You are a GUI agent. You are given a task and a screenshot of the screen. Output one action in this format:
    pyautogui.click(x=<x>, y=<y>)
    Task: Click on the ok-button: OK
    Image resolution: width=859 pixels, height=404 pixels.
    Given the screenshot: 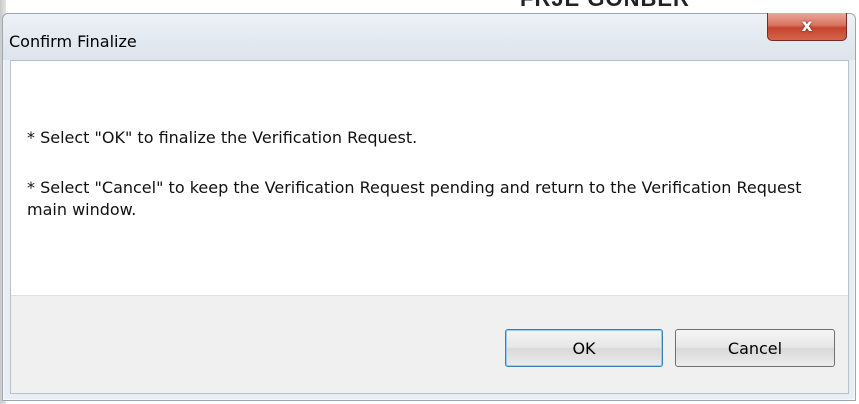 What is the action you would take?
    pyautogui.click(x=584, y=348)
    